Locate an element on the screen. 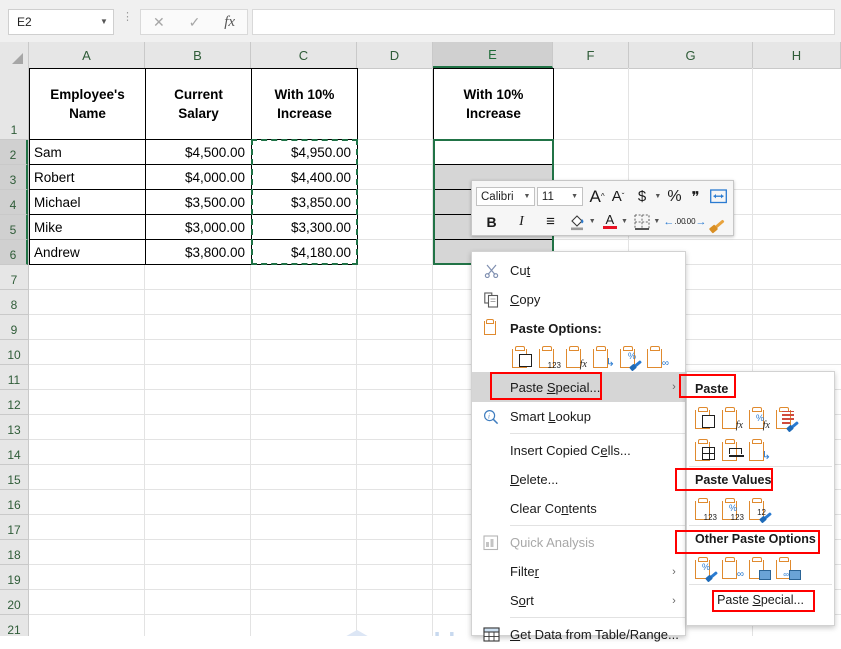 This screenshot has height=649, width=841. paste-keep-source-column-widths-icon is located at coordinates (733, 450).